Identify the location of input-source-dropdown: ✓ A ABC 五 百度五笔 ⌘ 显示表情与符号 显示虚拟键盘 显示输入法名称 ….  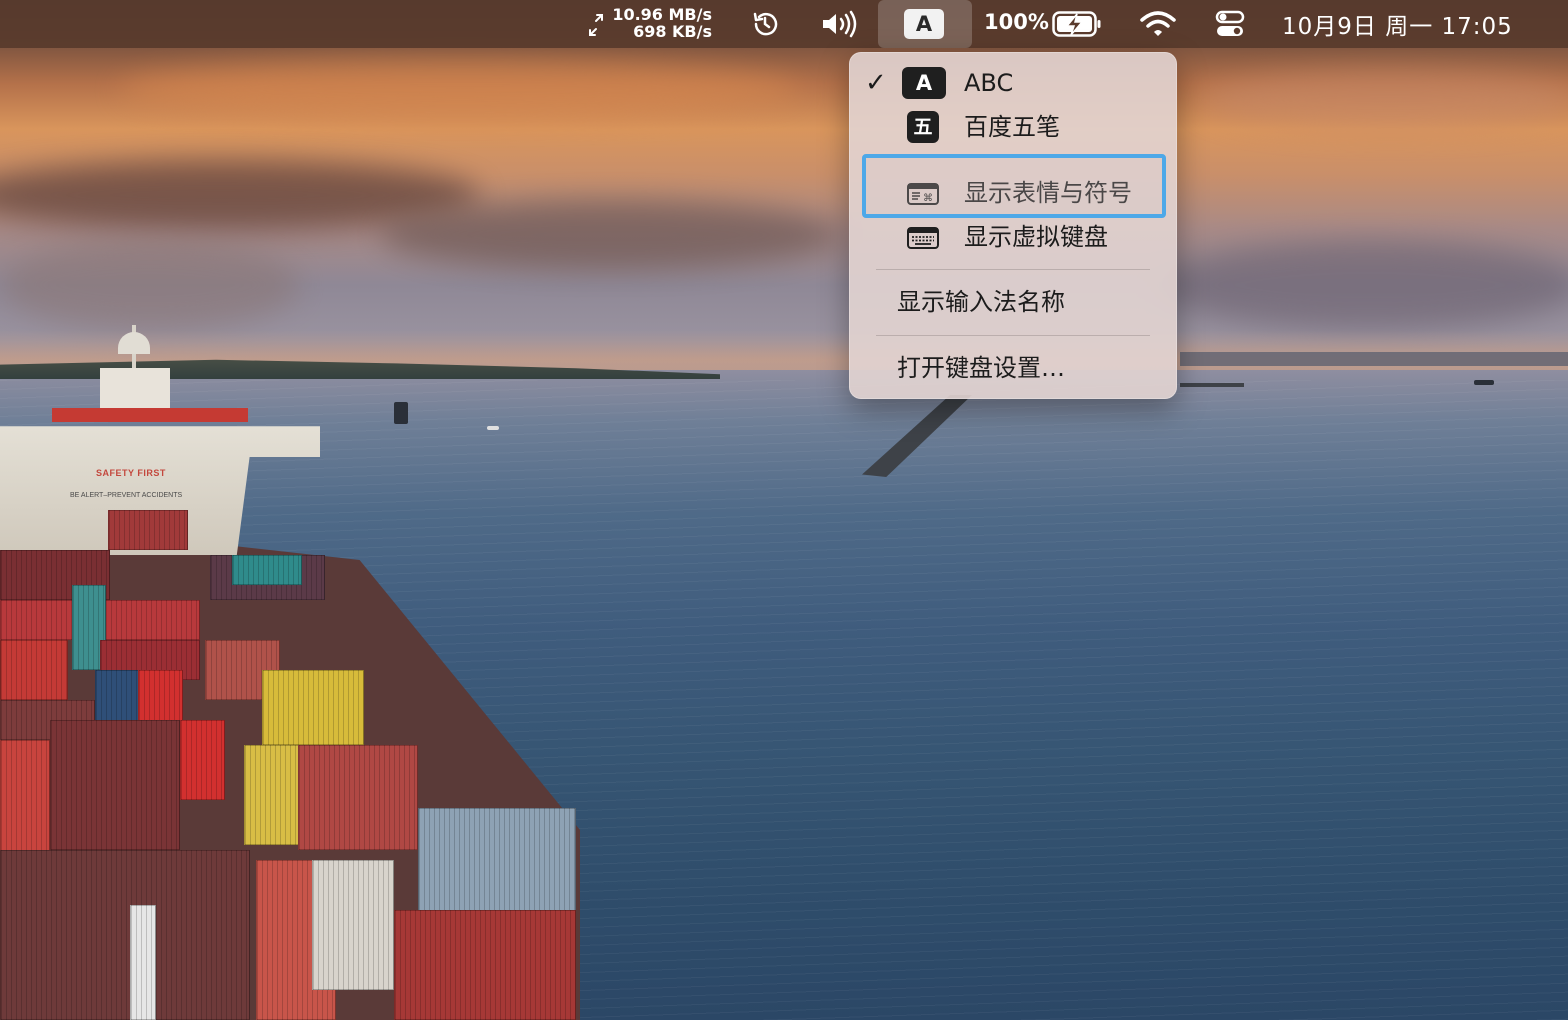
(1013, 225).